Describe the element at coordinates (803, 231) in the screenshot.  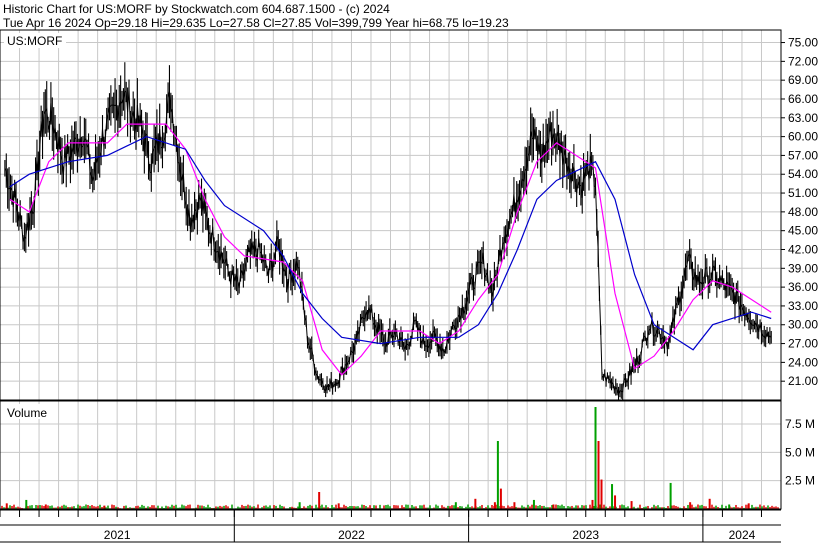
I see `price-tick-label: 45.00` at that location.